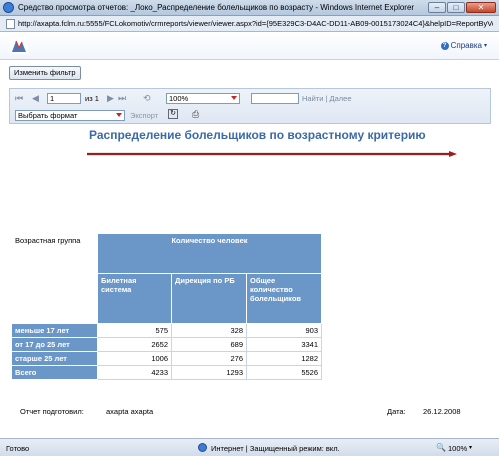 This screenshot has width=499, height=456. What do you see at coordinates (209, 298) in the screenshot?
I see `column-header: Дирекция по РБ` at bounding box center [209, 298].